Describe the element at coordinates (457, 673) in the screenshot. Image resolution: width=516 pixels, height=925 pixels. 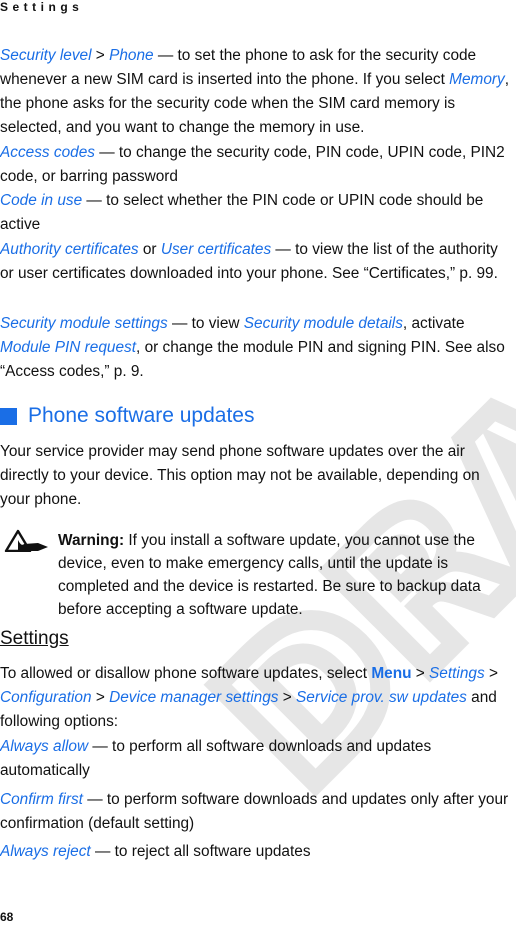
I see `menu-path-link: Settings` at that location.